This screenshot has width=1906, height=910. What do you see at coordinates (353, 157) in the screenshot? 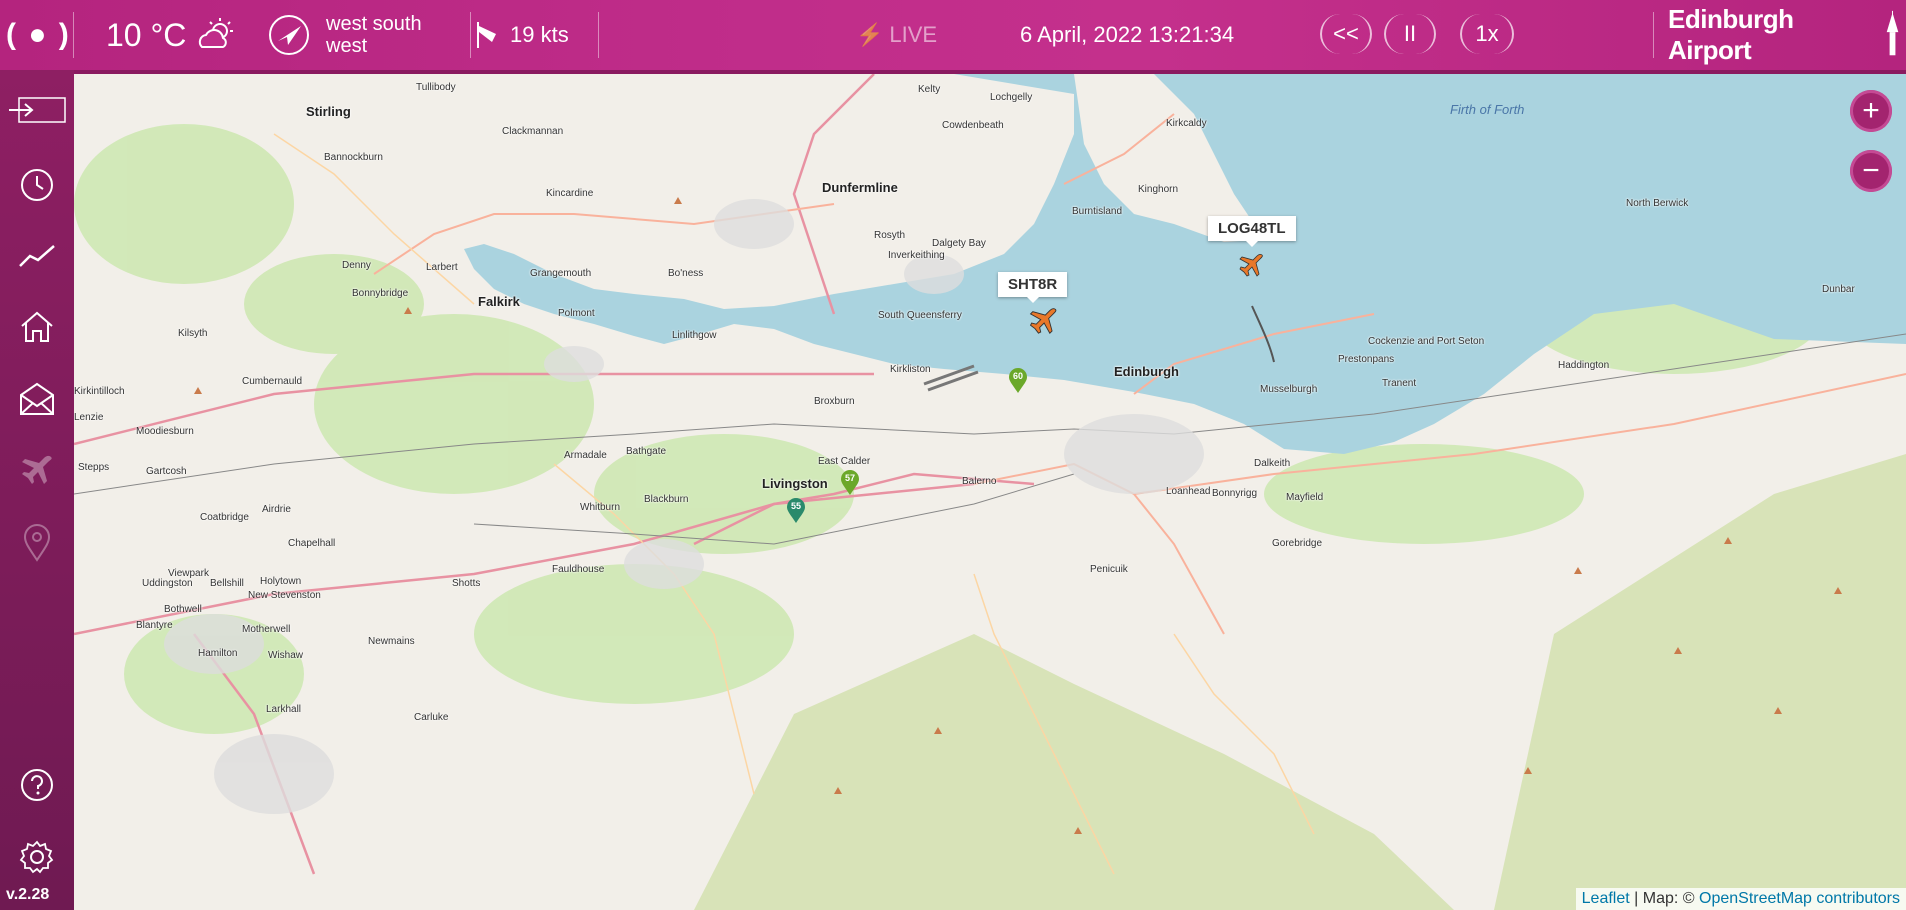
I see `place-label: Bannockburn` at bounding box center [353, 157].